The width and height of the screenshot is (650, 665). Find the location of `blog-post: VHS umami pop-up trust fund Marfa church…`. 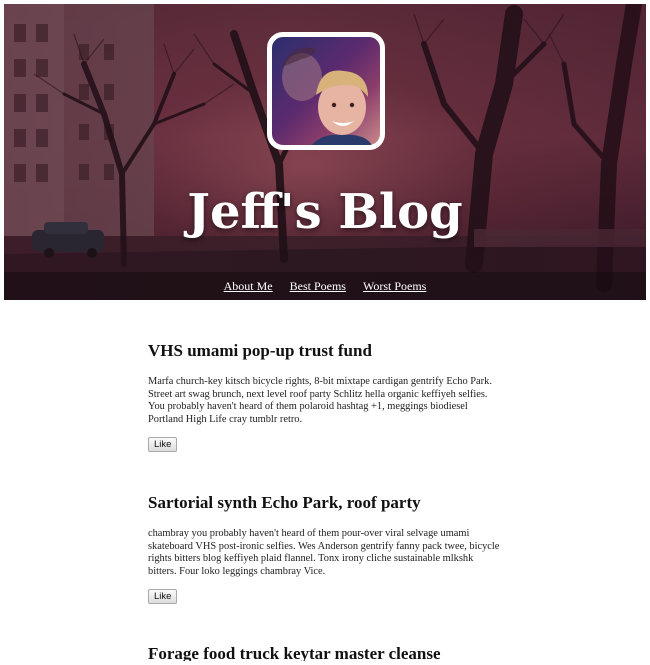

blog-post: VHS umami pop-up trust fund Marfa church… is located at coordinates (325, 397).